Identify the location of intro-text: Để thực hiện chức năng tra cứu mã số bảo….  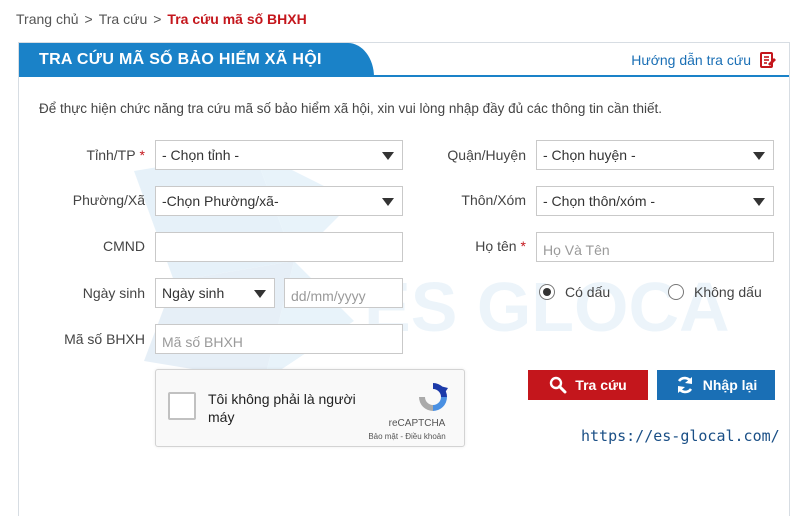
(350, 108).